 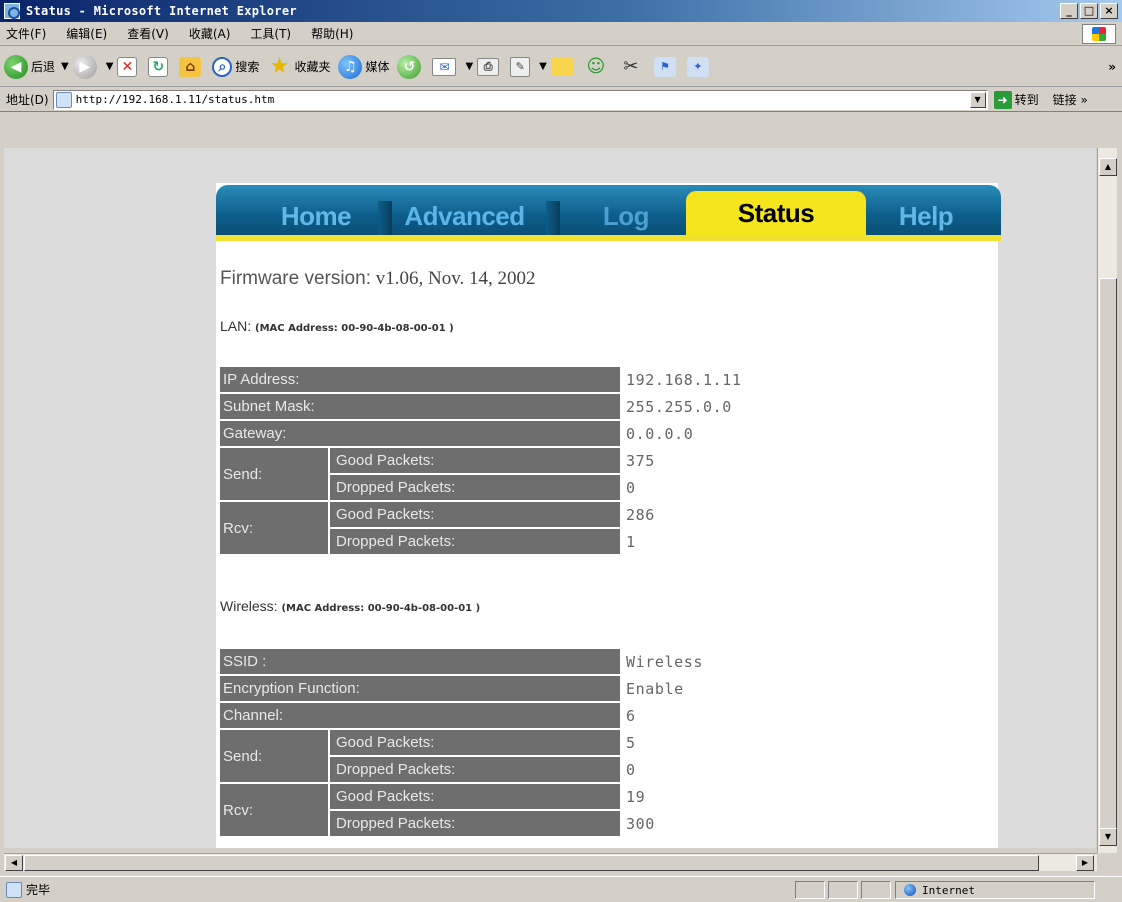 I want to click on folder-icon, so click(x=561, y=66).